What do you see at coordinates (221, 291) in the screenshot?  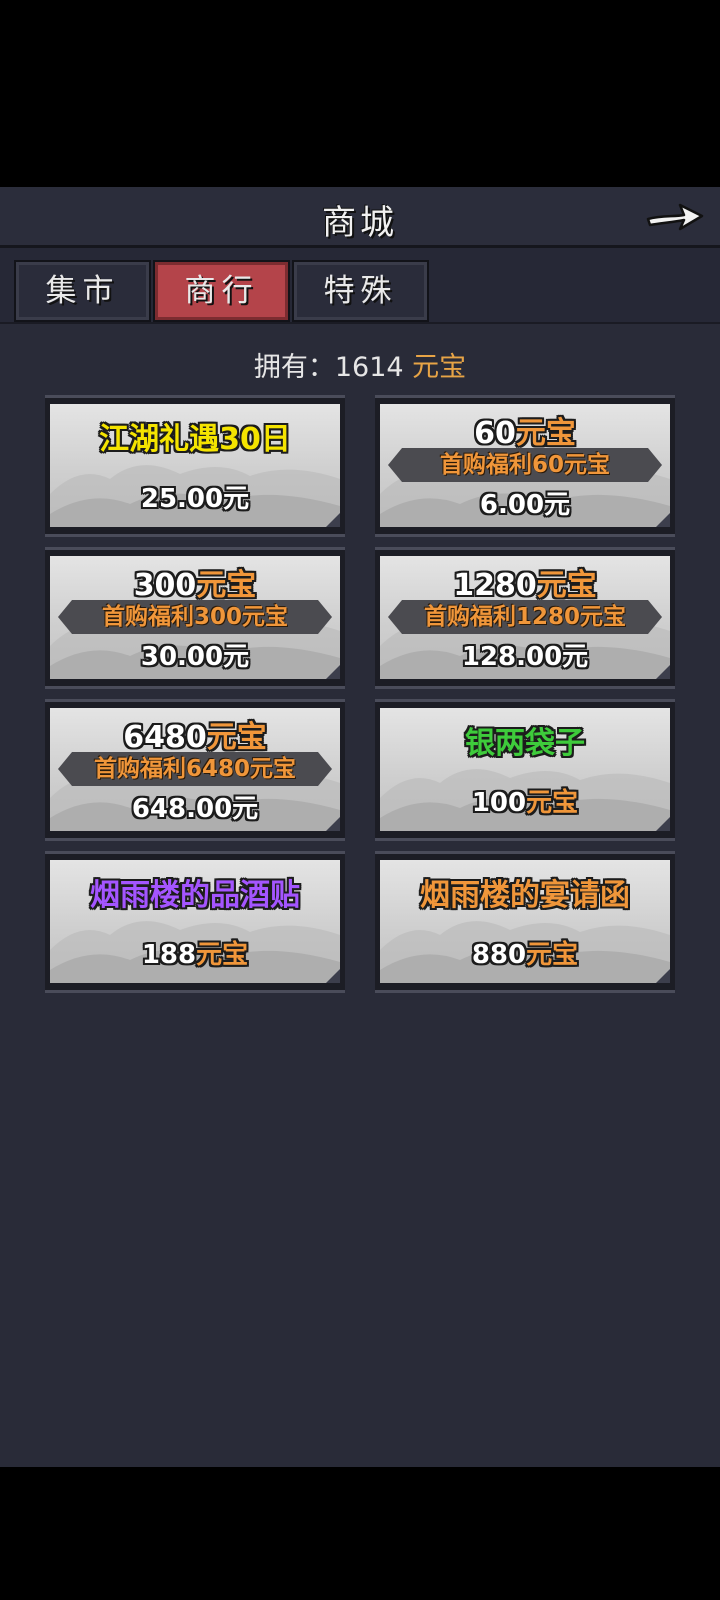 I see `tab-shop: 商行` at bounding box center [221, 291].